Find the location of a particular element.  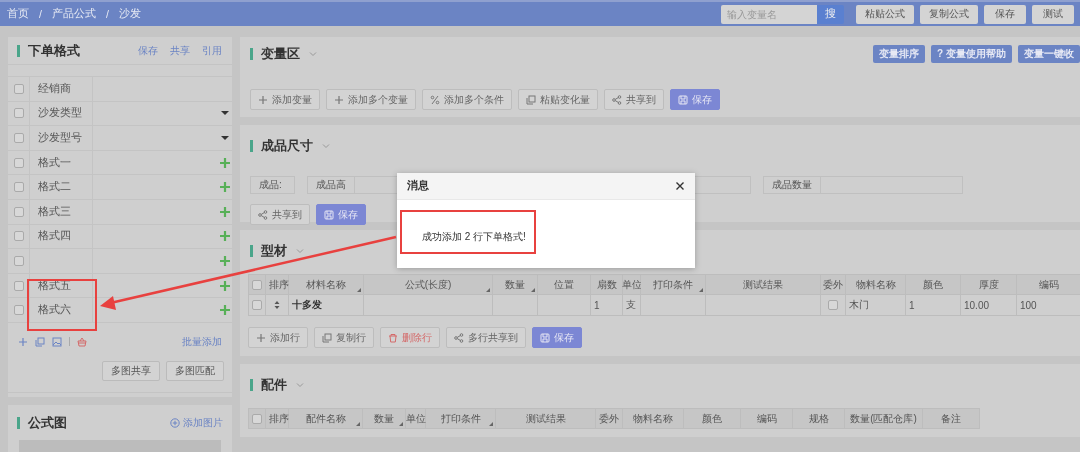

header-button: 变量排序 is located at coordinates (899, 54).